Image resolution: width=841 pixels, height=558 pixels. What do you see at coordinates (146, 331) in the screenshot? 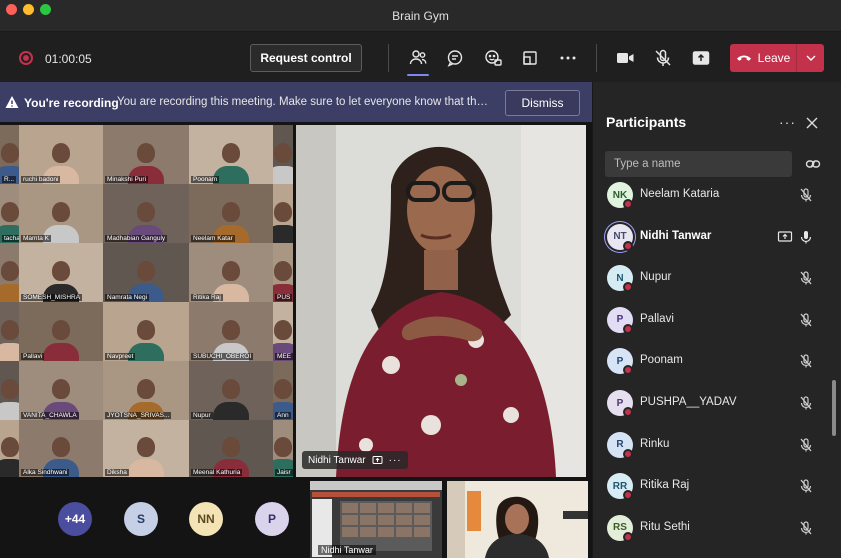
I see `gallery-tile: Navpreet` at bounding box center [146, 331].